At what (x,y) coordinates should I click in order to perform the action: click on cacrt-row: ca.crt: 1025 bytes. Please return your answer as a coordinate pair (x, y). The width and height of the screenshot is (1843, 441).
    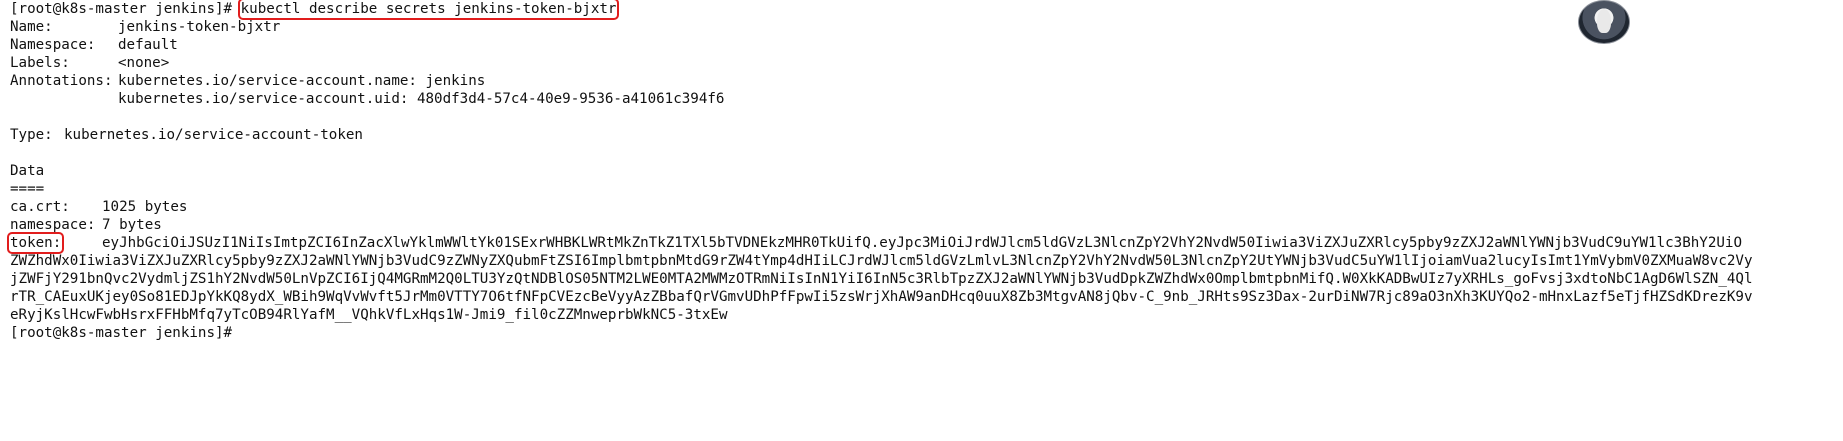
    Looking at the image, I should click on (98, 207).